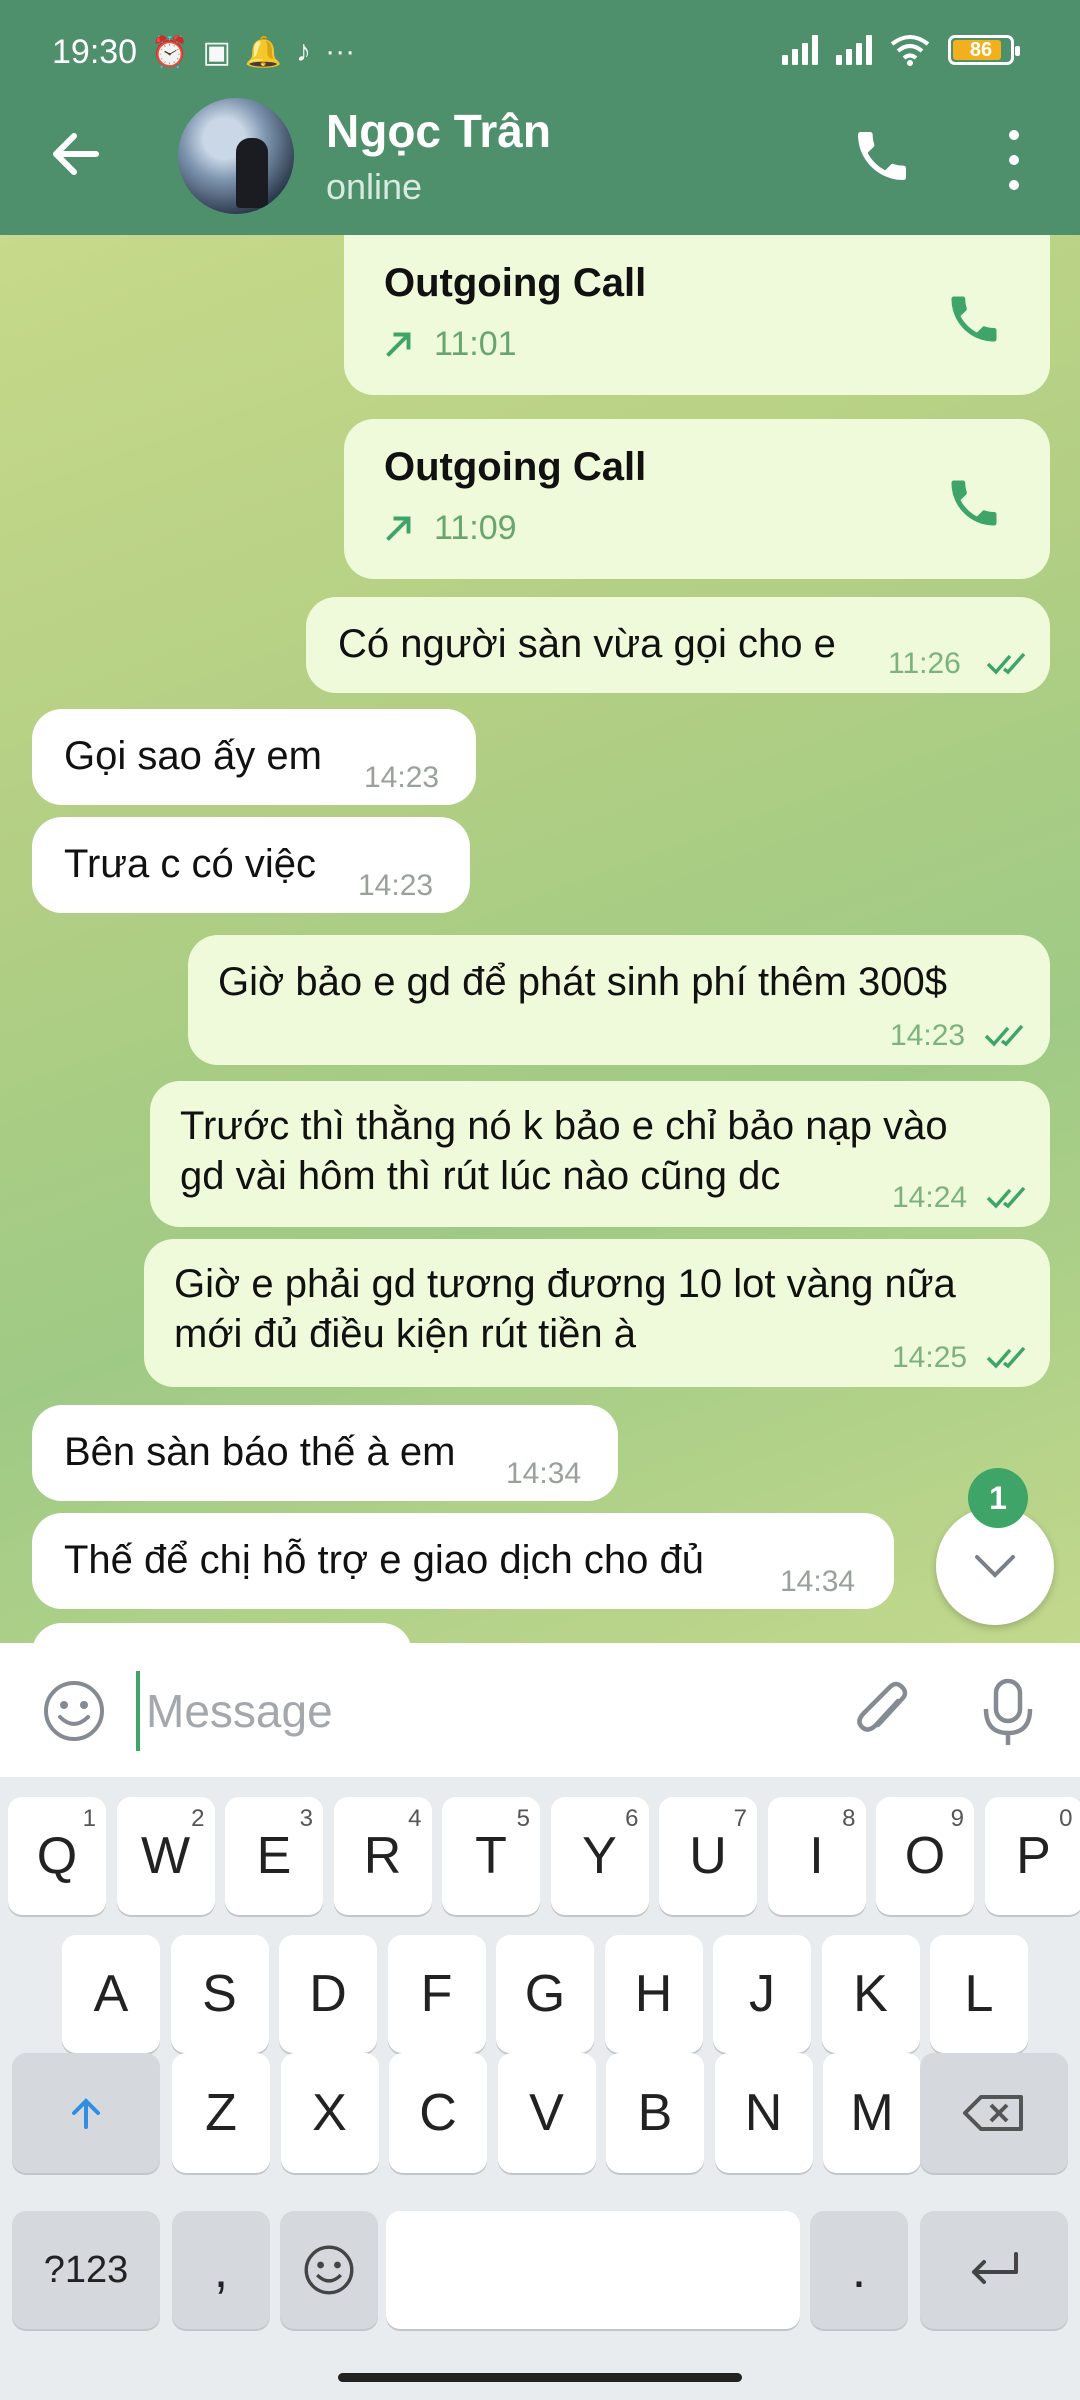  What do you see at coordinates (925, 1856) in the screenshot?
I see `key-o: O9` at bounding box center [925, 1856].